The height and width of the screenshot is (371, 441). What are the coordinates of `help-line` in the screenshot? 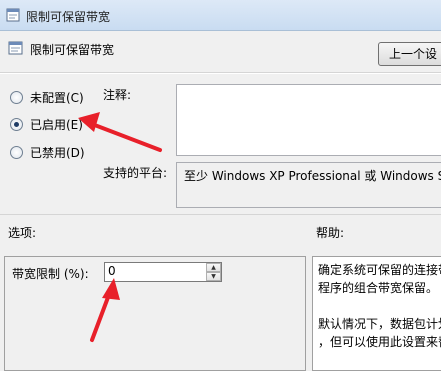 It's located at (379, 306).